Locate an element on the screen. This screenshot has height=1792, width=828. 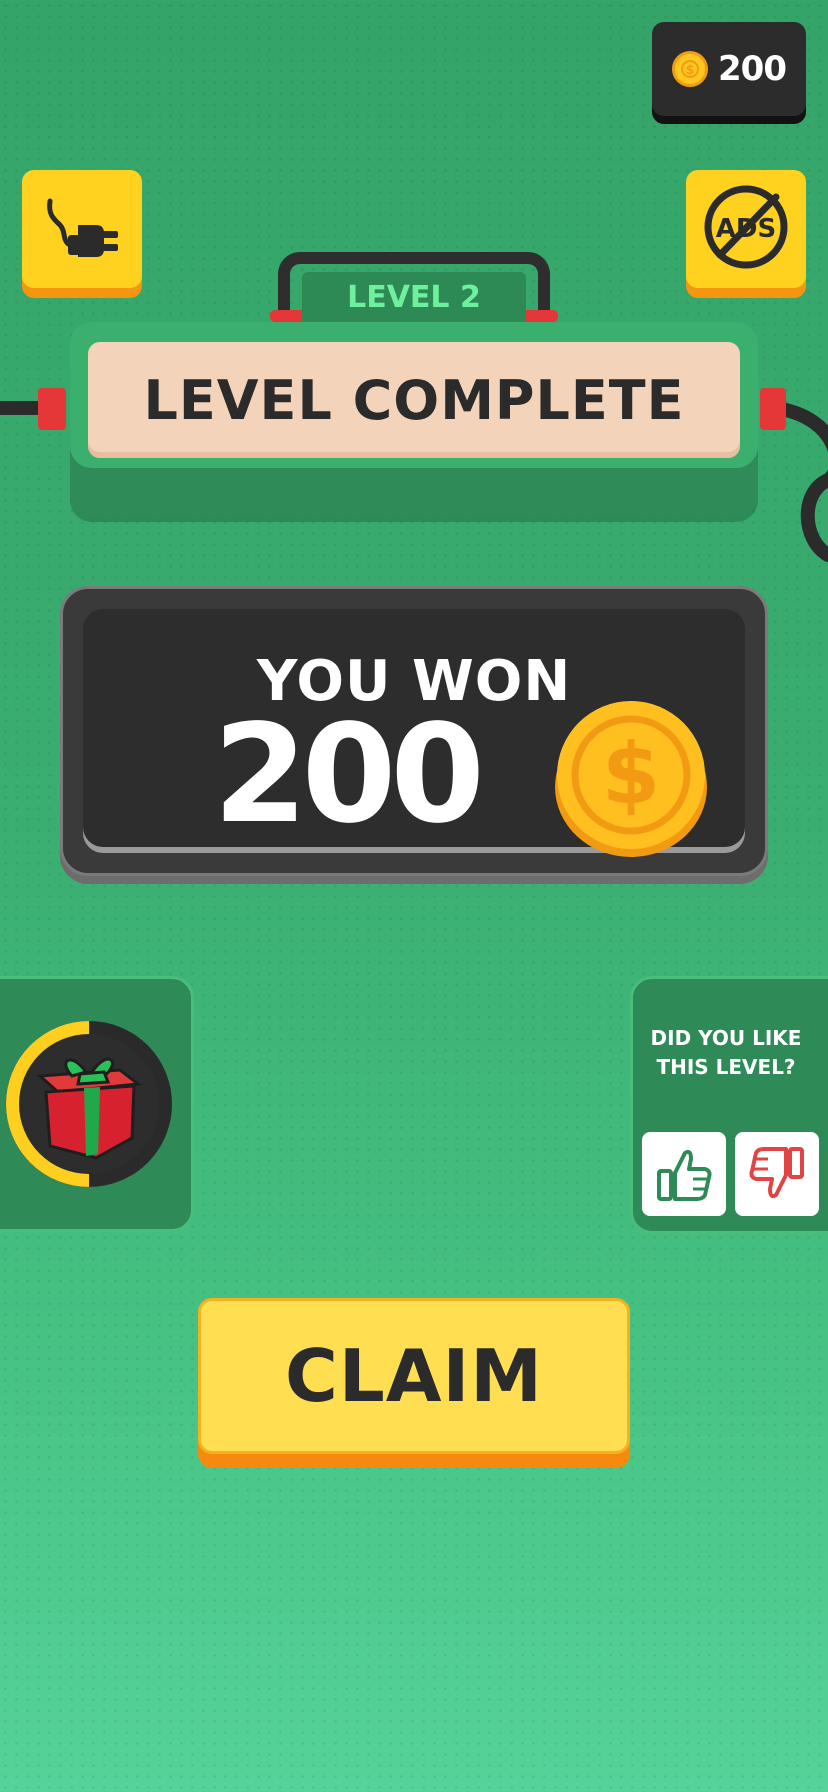
level-complete-banner: LEVEL COMPLETE is located at coordinates (414, 395).